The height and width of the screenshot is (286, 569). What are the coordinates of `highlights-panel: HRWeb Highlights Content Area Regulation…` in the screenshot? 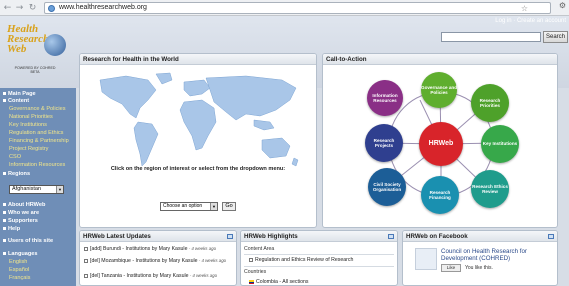 It's located at (319, 258).